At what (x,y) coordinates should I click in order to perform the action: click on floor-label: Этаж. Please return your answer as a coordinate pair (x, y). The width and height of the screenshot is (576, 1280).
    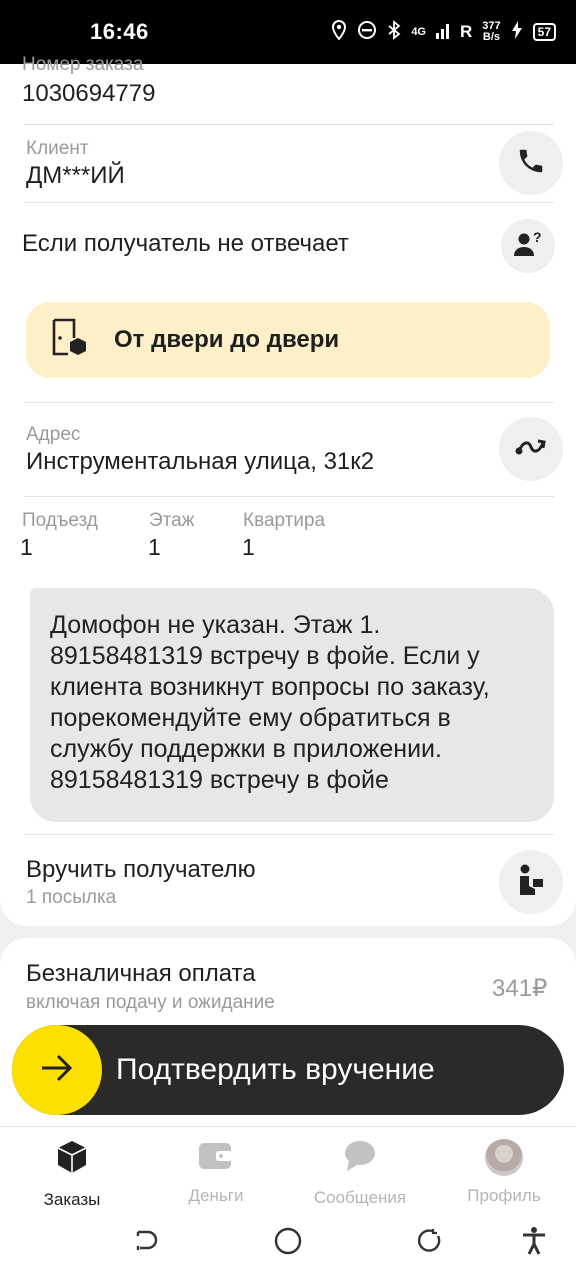
    Looking at the image, I should click on (172, 520).